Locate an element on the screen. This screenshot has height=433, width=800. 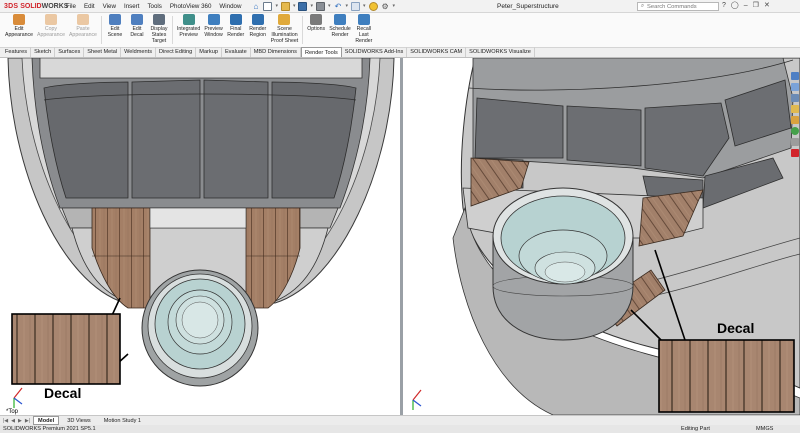
bottom-tab-motion-study-1: Motion Study 1 is located at coordinates (122, 420).